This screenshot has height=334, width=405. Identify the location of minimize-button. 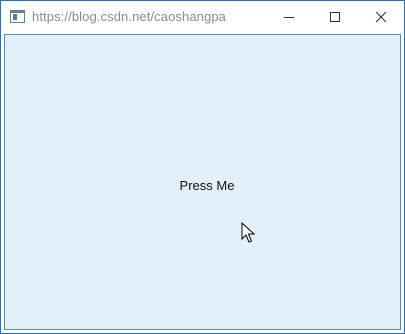
(289, 17).